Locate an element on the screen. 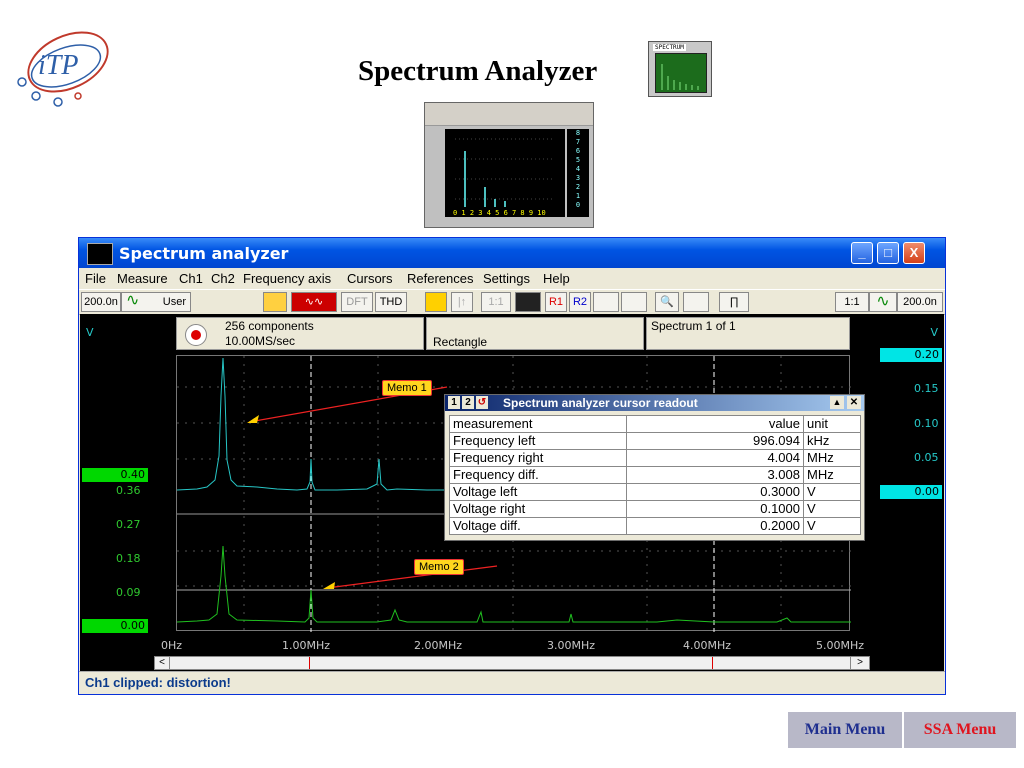 This screenshot has height=768, width=1024. menu-help: Help is located at coordinates (556, 278).